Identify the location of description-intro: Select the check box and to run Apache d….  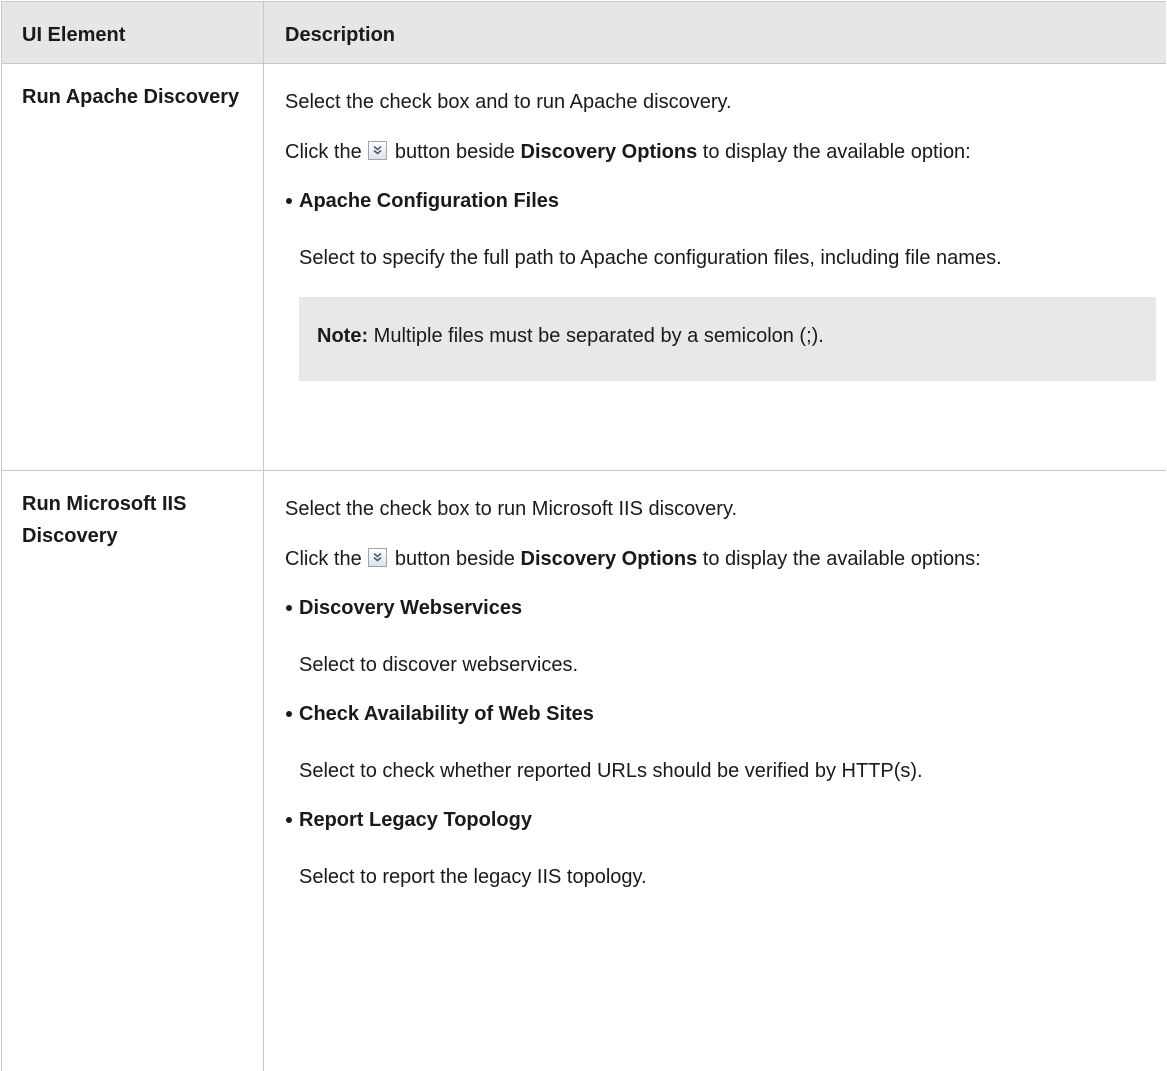
(508, 102).